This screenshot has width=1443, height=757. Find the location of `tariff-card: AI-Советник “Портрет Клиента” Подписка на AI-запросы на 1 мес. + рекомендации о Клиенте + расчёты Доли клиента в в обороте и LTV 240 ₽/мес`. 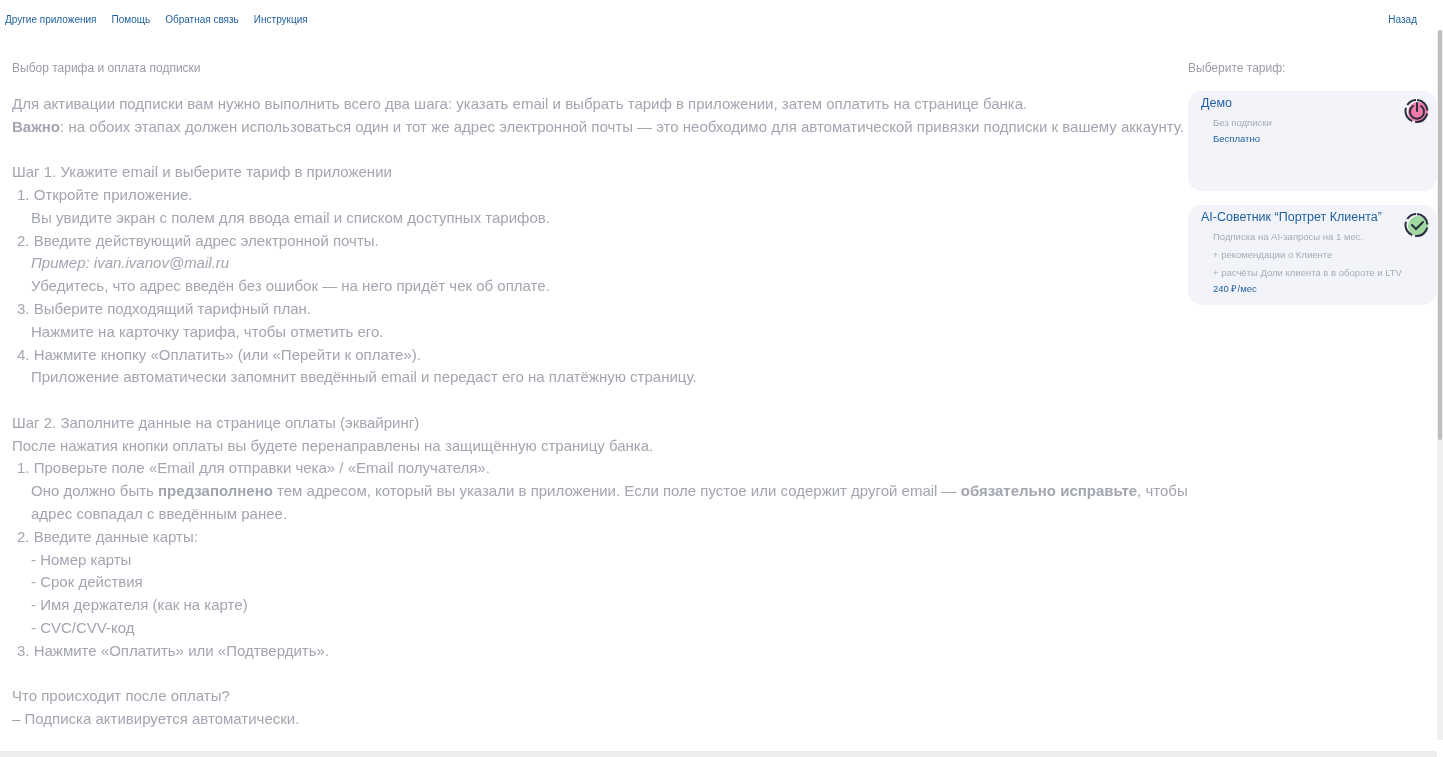

tariff-card: AI-Советник “Портрет Клиента” Подписка на AI-запросы на 1 мес. + рекомендации о Клиенте + расчёты Доли клиента в в обороте и LTV 240 ₽/мес is located at coordinates (1312, 255).